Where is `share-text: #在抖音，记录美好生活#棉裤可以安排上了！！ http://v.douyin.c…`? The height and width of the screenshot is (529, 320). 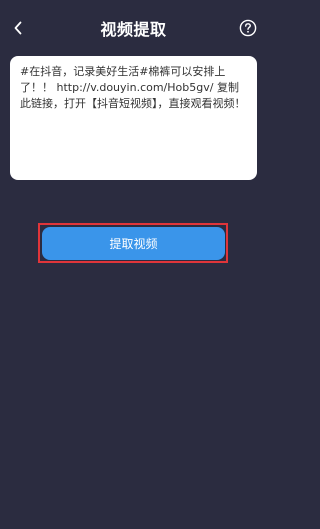
share-text: #在抖音，记录美好生活#棉裤可以安排上了！！ http://v.douyin.c… is located at coordinates (133, 87).